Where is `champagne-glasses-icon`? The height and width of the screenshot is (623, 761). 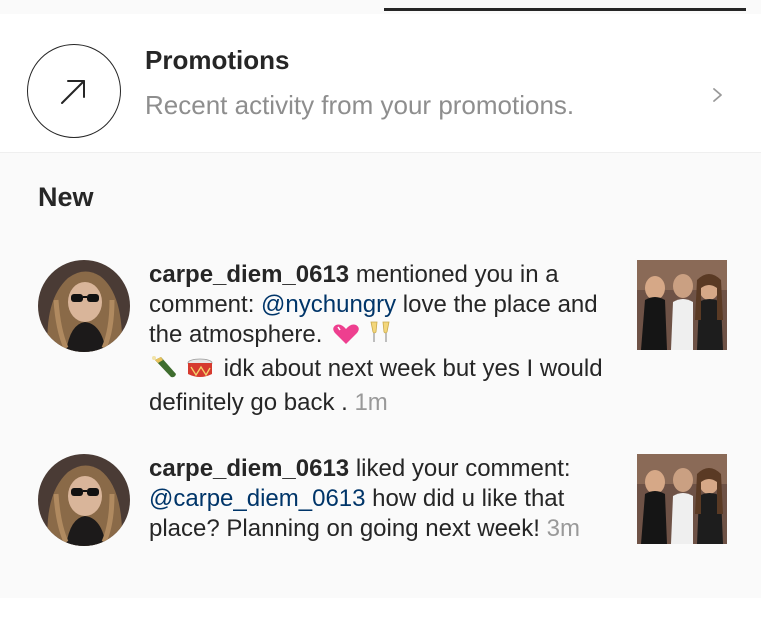
champagne-glasses-icon is located at coordinates (380, 337).